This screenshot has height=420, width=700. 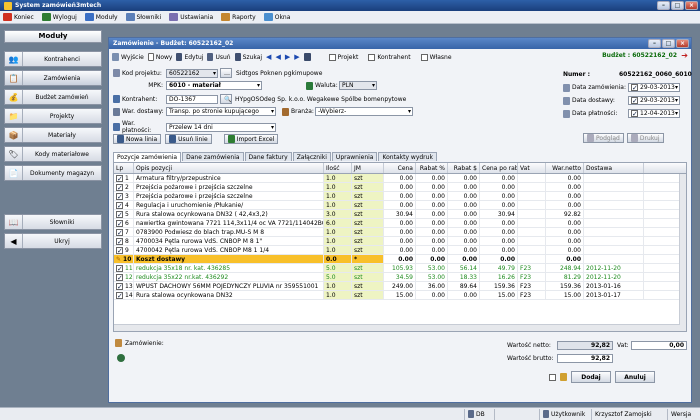 What do you see at coordinates (397, 327) in the screenshot?
I see `horizontal-scrollbar` at bounding box center [397, 327].